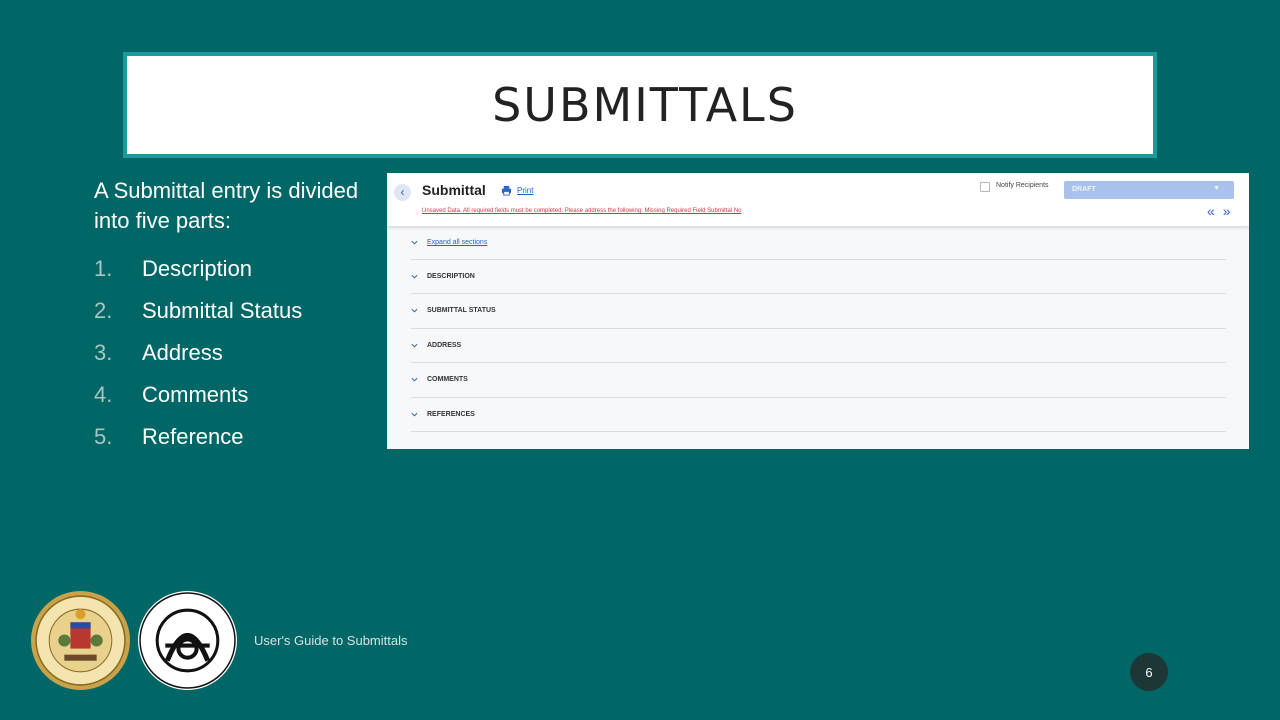  I want to click on list-label: Submittal Status, so click(222, 310).